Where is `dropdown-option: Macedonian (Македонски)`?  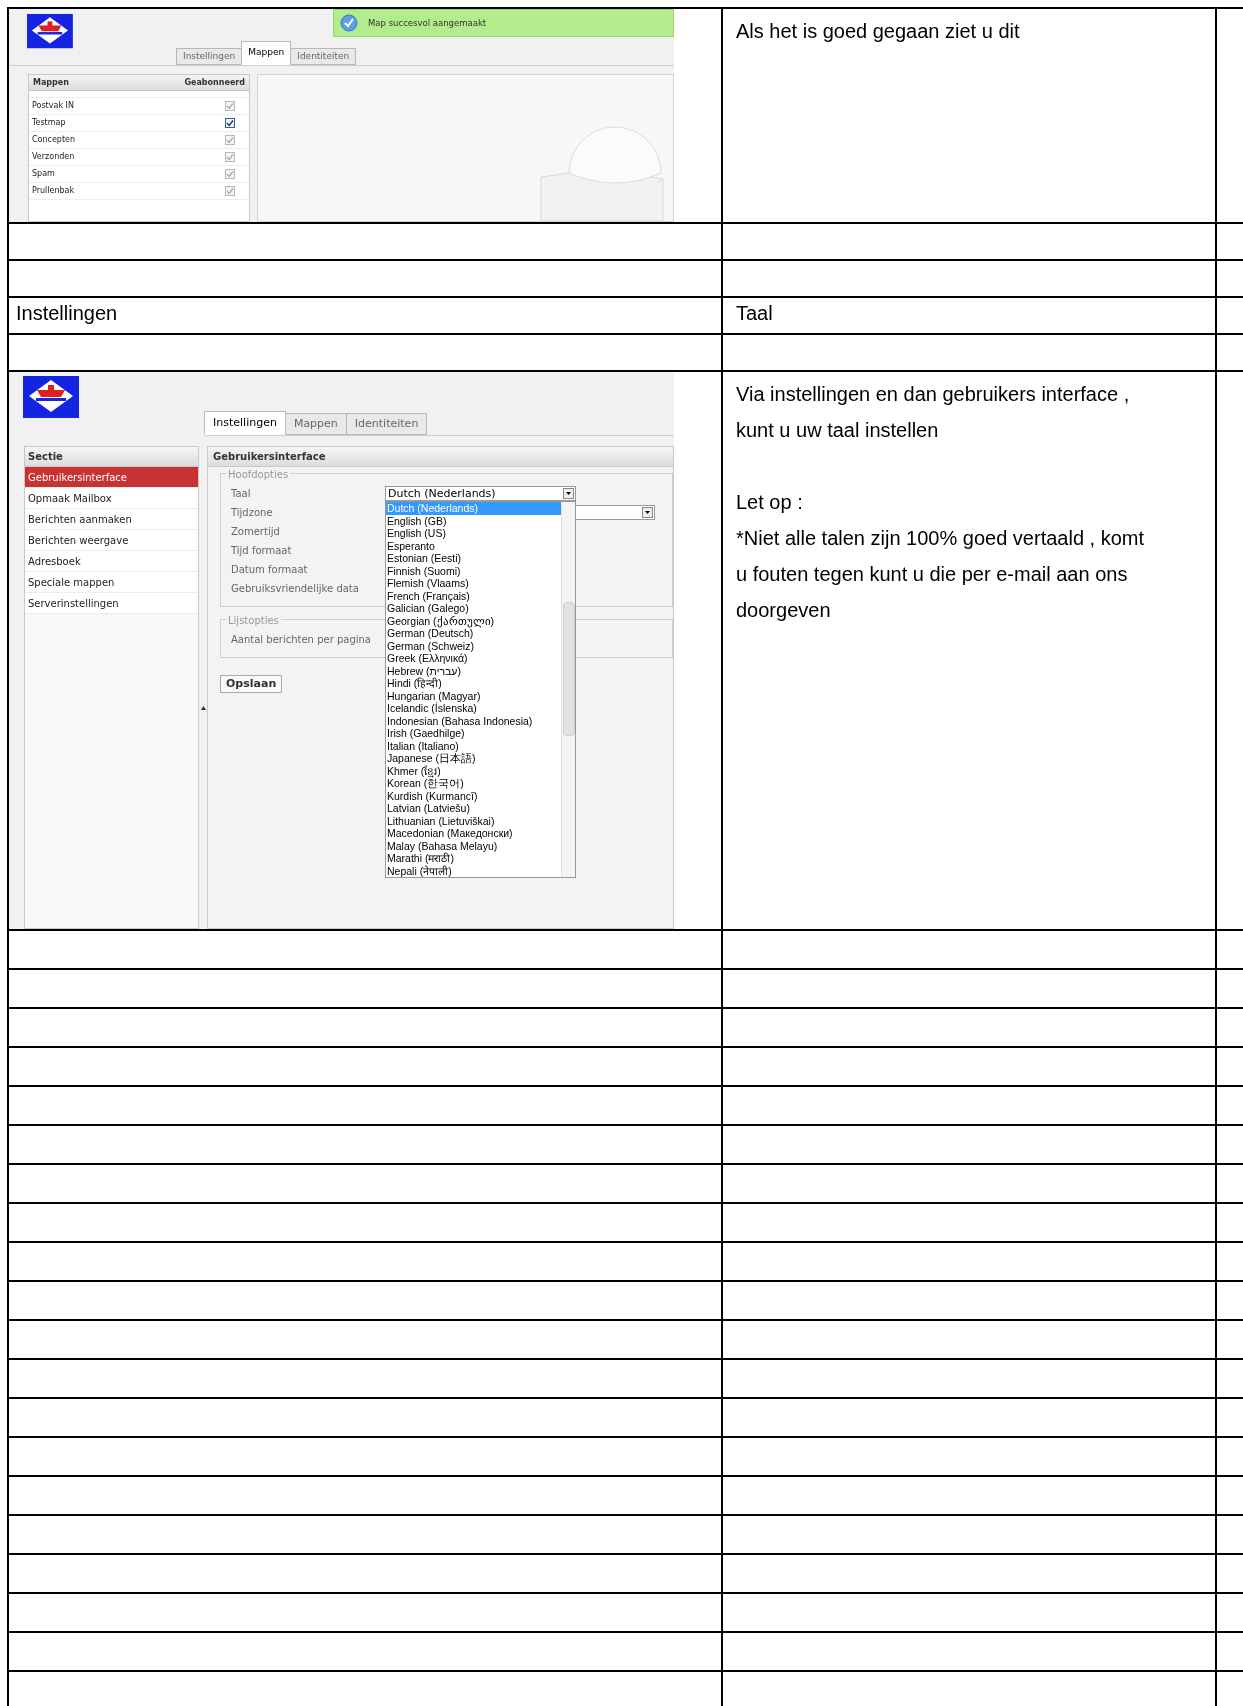 dropdown-option: Macedonian (Македонски) is located at coordinates (473, 833).